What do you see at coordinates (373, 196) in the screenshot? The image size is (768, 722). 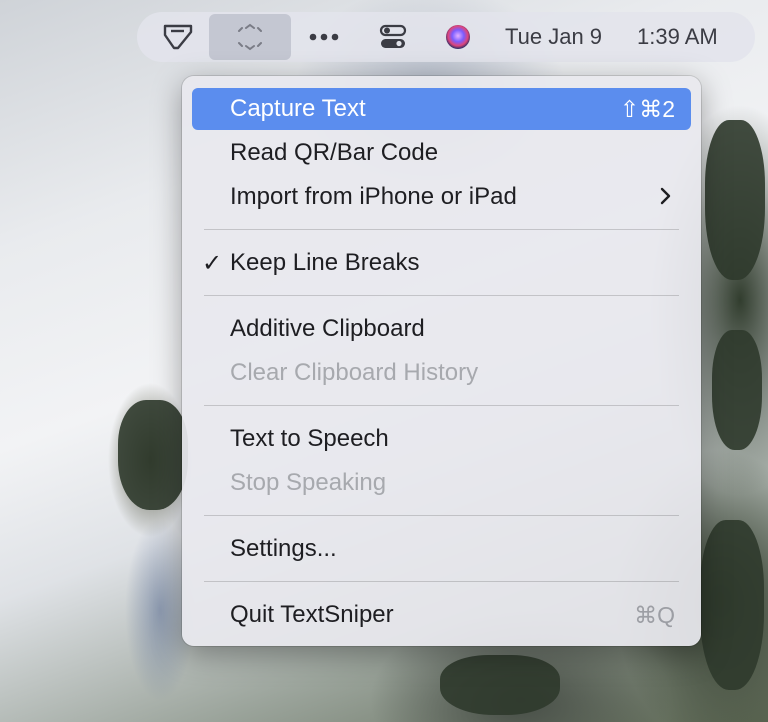 I see `menu-item-label: Import from iPhone or iPad` at bounding box center [373, 196].